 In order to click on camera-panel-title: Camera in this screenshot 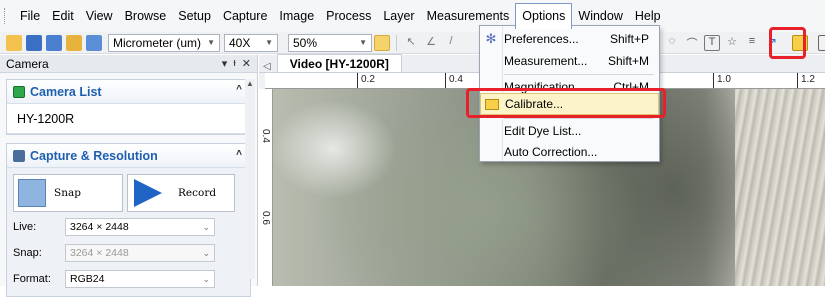, I will do `click(27, 63)`.